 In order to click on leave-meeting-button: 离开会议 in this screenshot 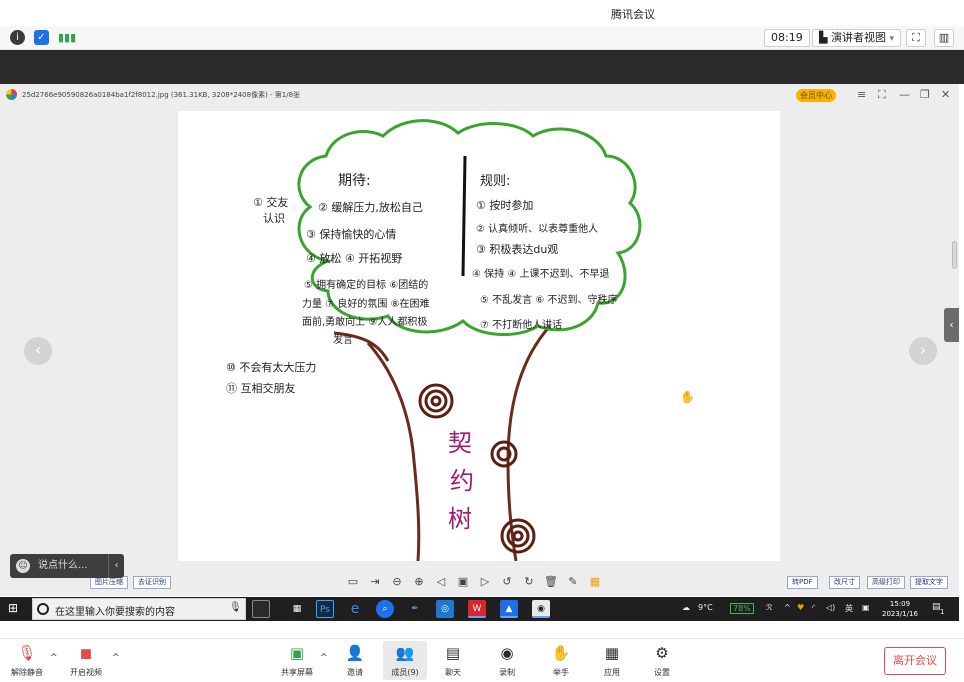, I will do `click(915, 661)`.